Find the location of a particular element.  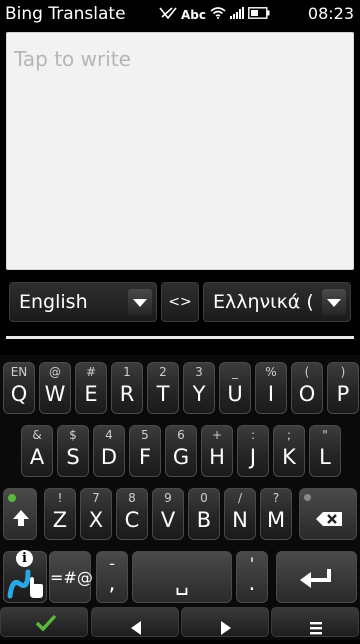

key-s: $ S is located at coordinates (73, 451).